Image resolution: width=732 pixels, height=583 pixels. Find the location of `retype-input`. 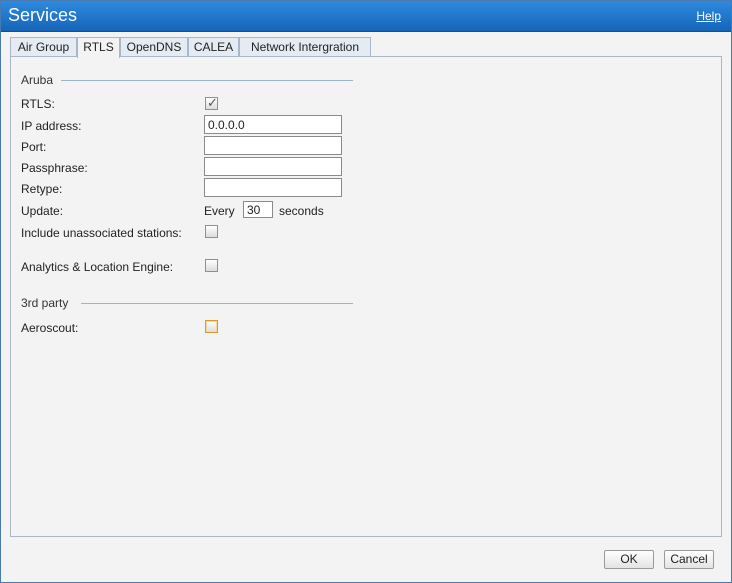

retype-input is located at coordinates (273, 187).